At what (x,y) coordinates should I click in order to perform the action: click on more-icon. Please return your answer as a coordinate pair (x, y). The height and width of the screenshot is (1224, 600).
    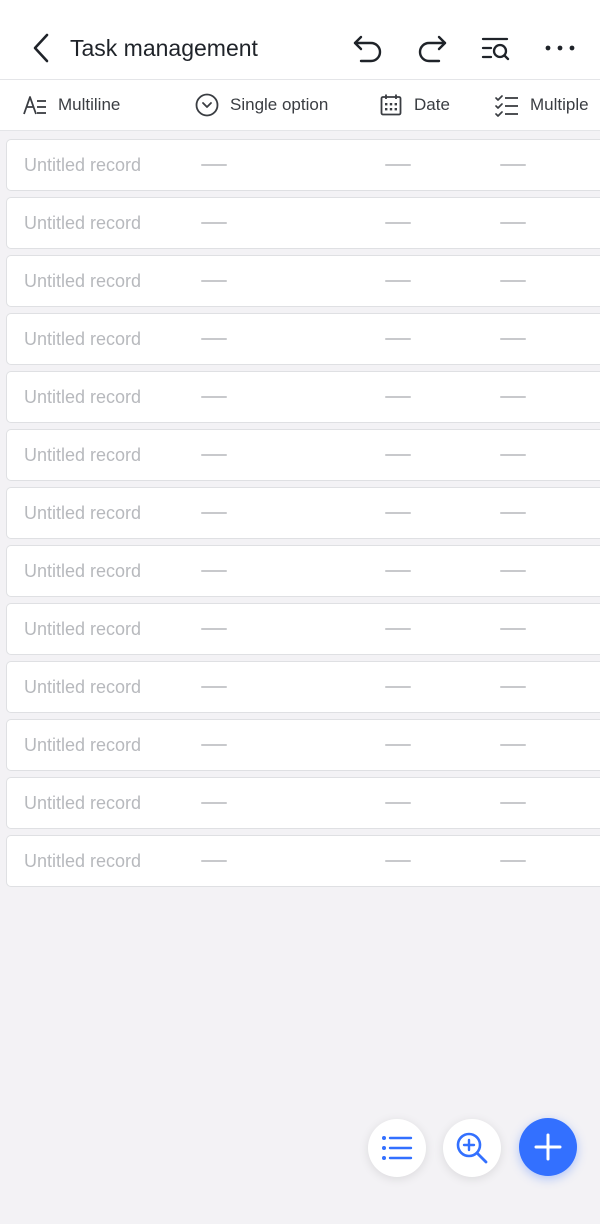
    Looking at the image, I should click on (560, 48).